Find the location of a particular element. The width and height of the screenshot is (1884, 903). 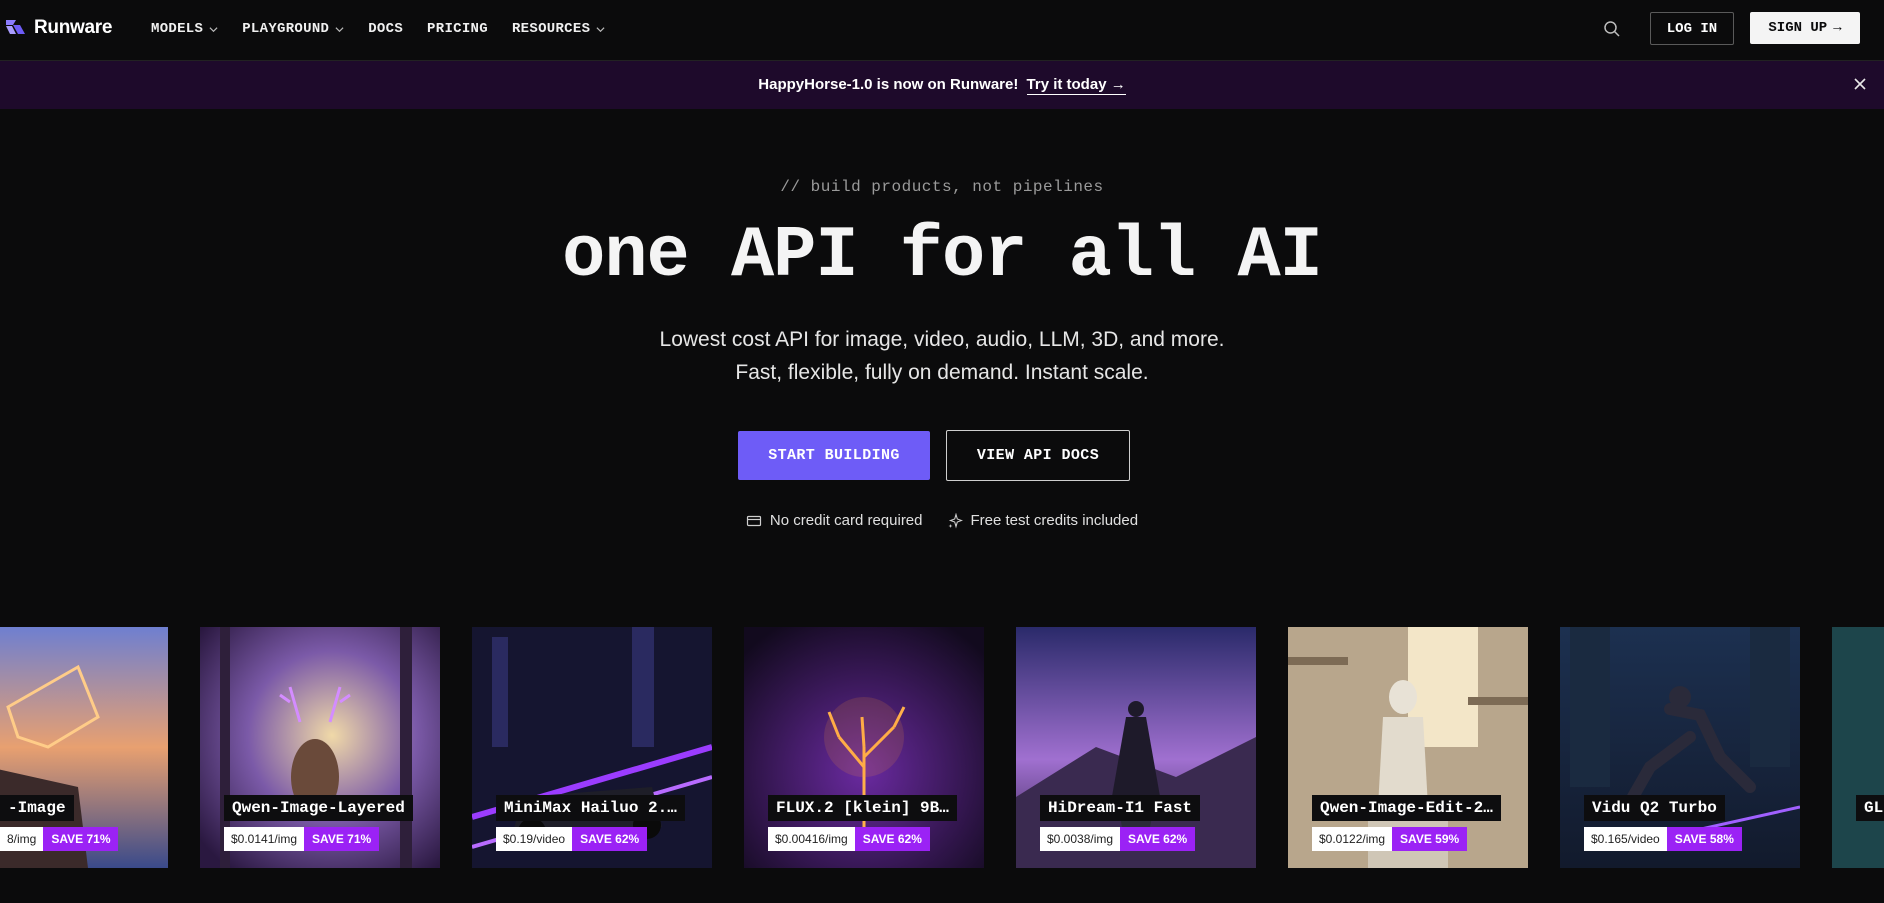

card-price: $0.19/video is located at coordinates (534, 839).